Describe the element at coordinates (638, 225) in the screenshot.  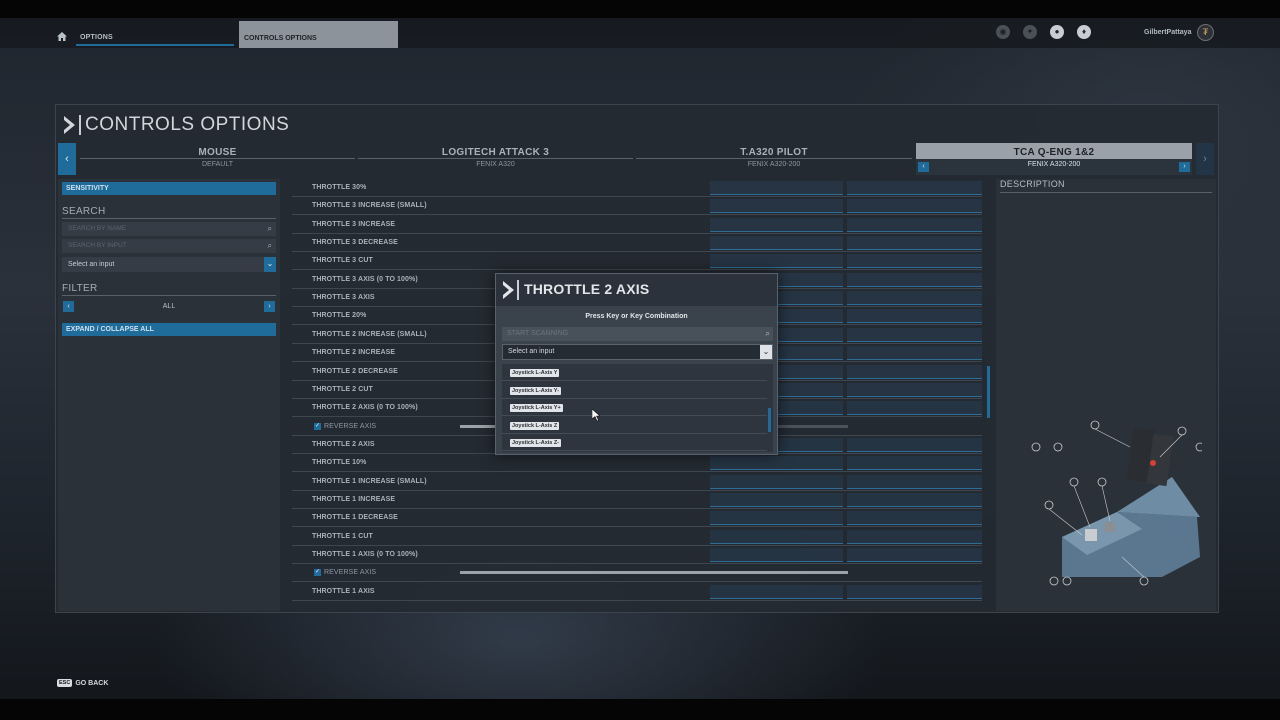
I see `binding-row: THROTTLE 3 INCREASE` at that location.